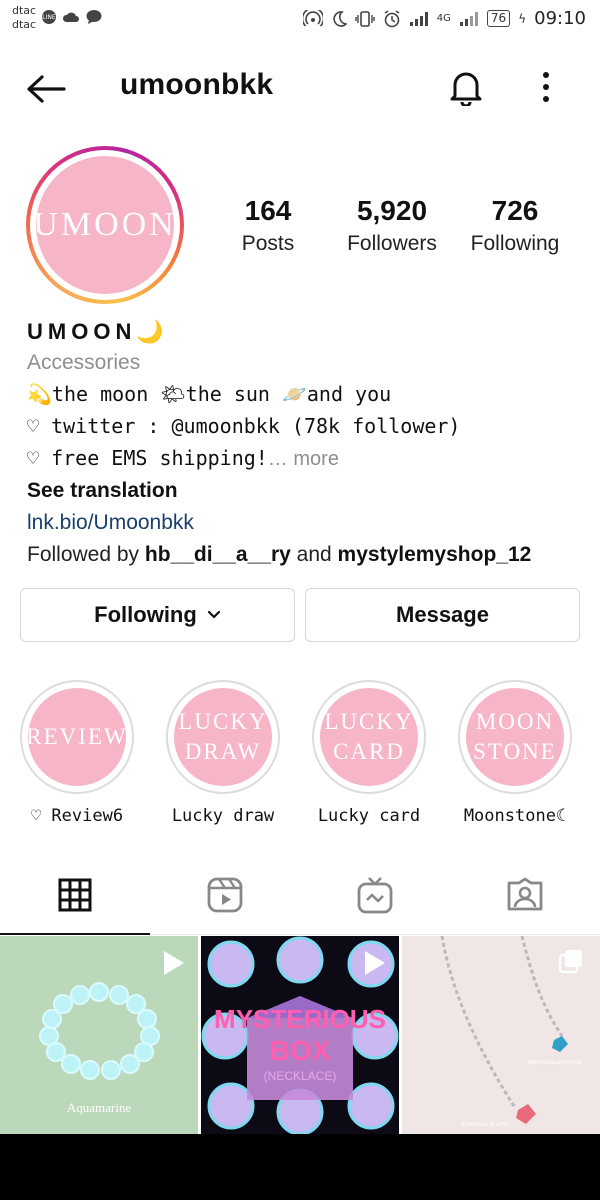 This screenshot has width=600, height=1200. I want to click on reels-icon, so click(225, 895).